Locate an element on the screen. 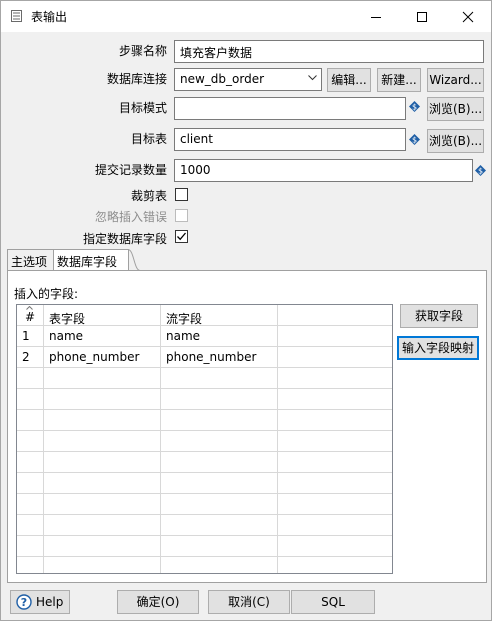 The width and height of the screenshot is (492, 621). help-button: ? Help is located at coordinates (40, 602).